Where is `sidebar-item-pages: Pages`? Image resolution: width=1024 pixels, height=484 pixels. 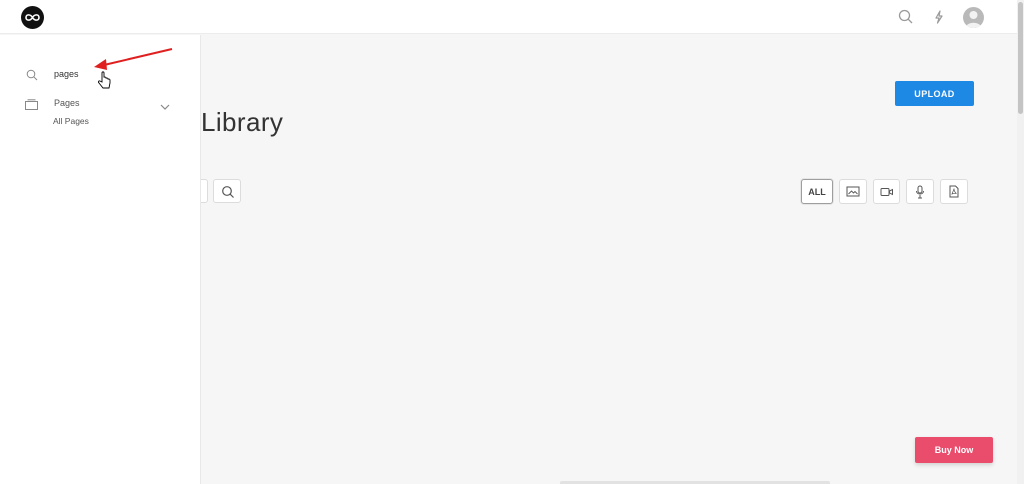 sidebar-item-pages: Pages is located at coordinates (100, 103).